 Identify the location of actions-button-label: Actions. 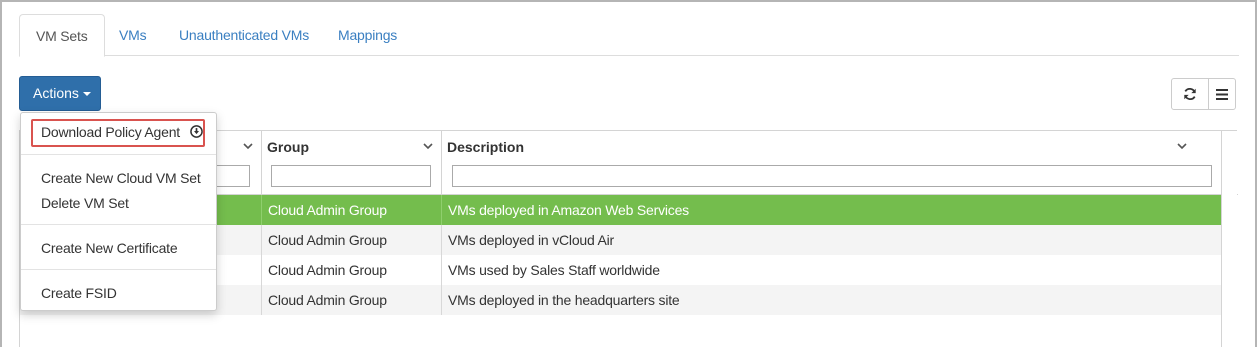
(56, 93).